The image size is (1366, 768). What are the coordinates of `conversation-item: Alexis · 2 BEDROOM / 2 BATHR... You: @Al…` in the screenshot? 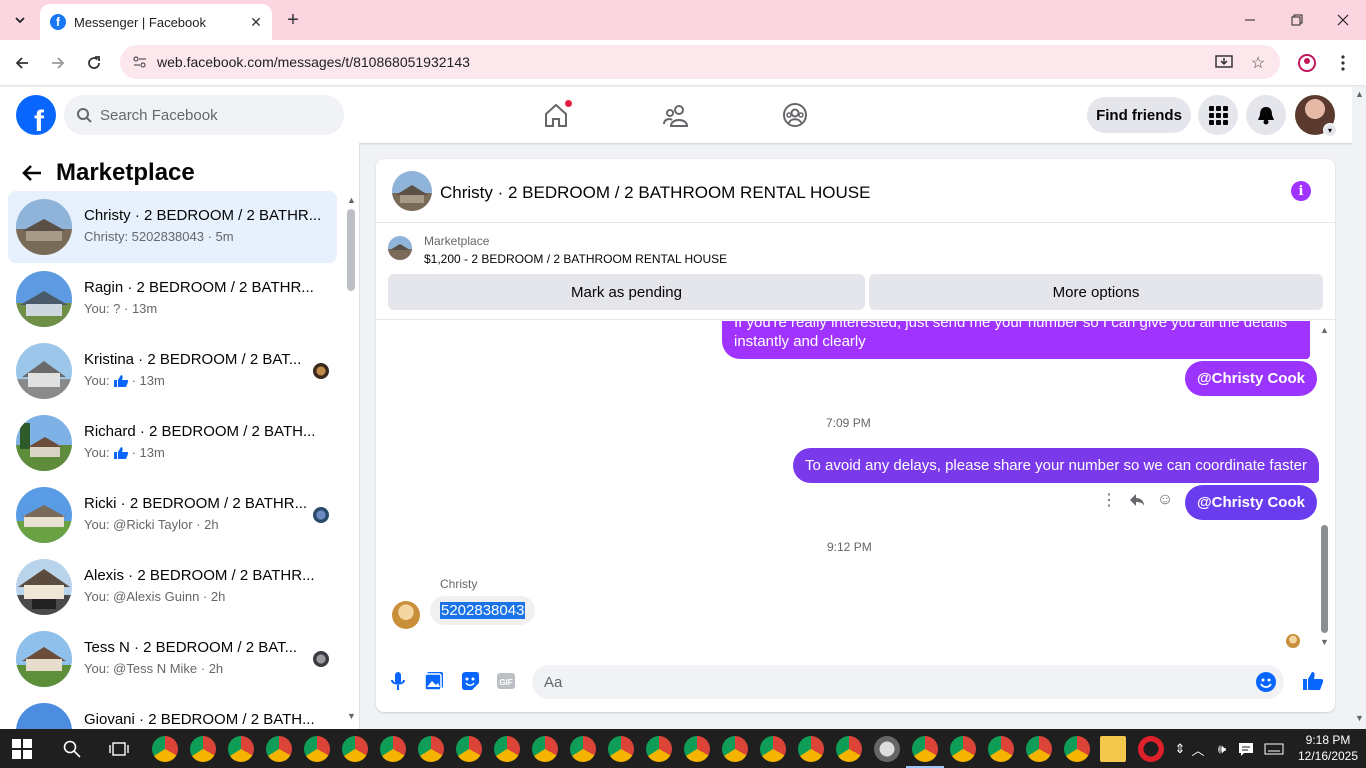 It's located at (172, 587).